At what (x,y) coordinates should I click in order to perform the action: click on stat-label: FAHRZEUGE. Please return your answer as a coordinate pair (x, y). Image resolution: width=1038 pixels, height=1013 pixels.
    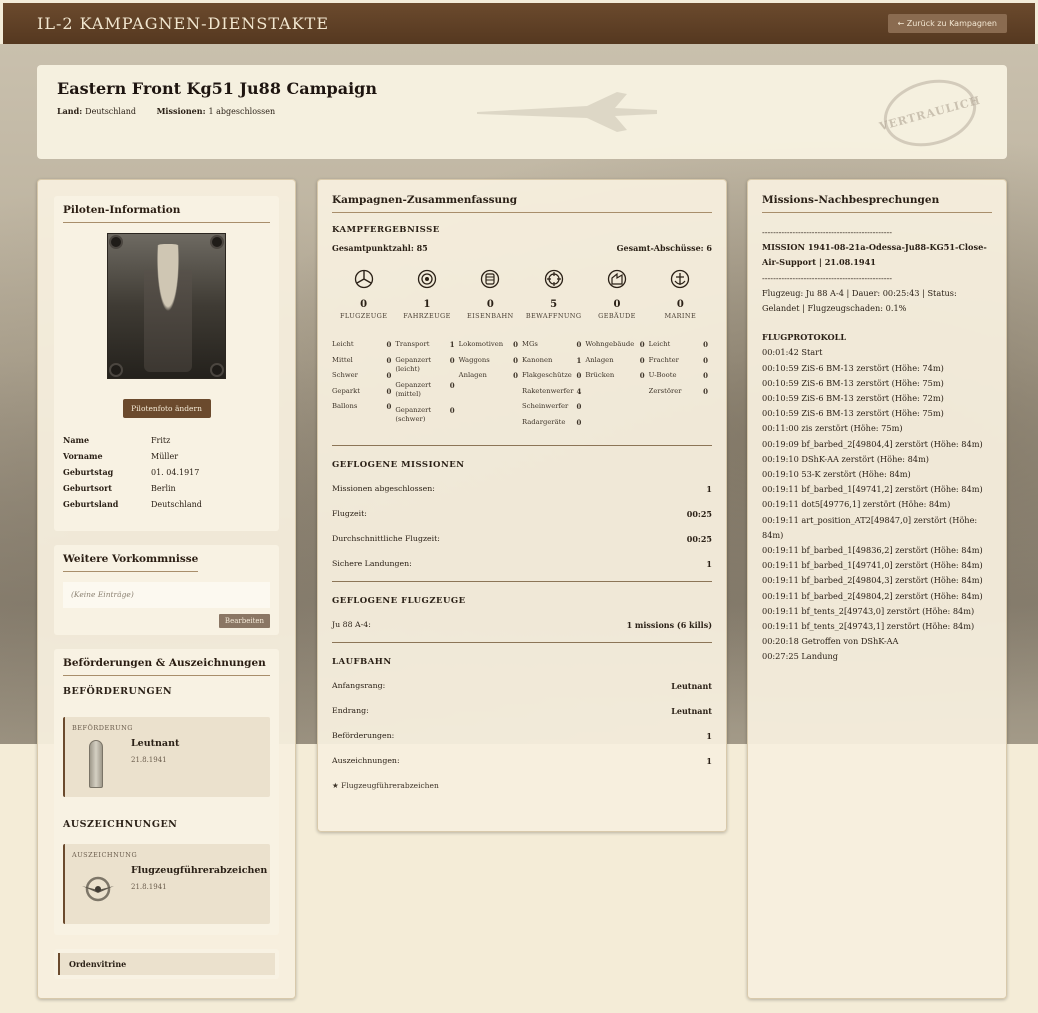
    Looking at the image, I should click on (427, 316).